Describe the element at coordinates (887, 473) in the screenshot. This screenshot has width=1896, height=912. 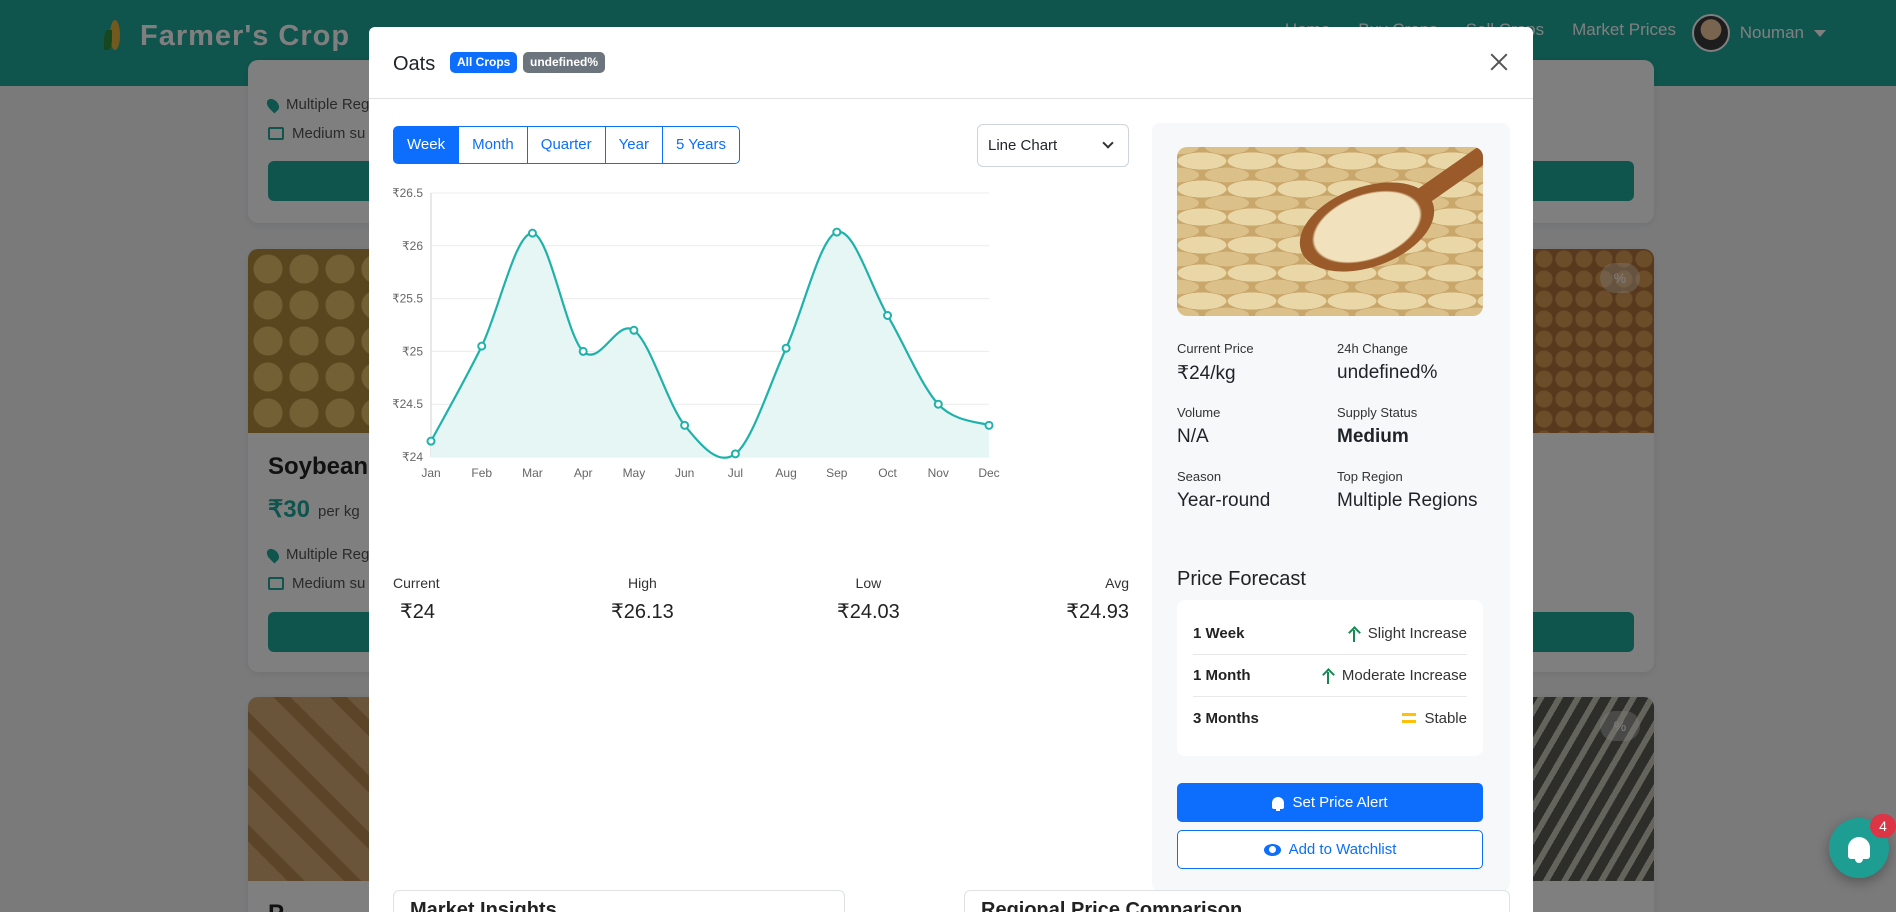
I see `x-tick-label: Oct` at that location.